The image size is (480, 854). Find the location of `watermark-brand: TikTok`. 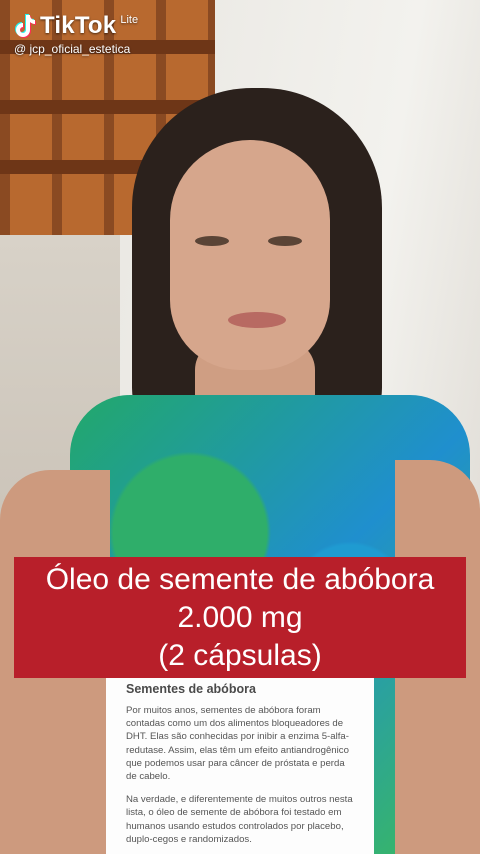

watermark-brand: TikTok is located at coordinates (78, 25).